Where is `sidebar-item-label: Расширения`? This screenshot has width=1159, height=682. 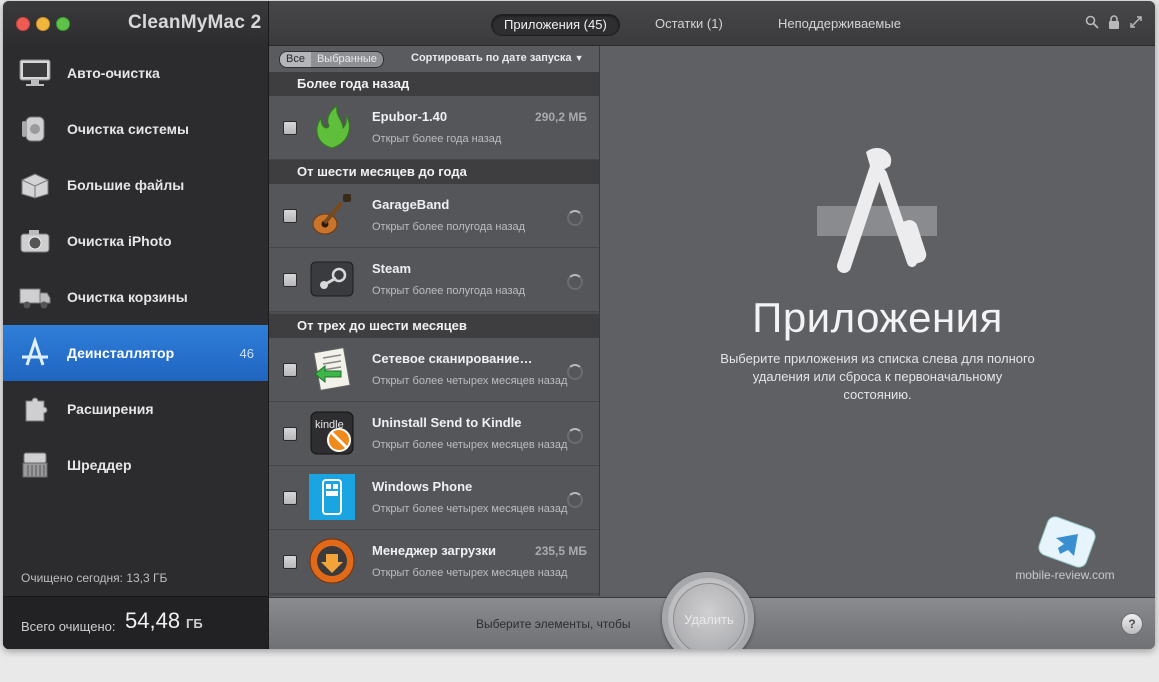 sidebar-item-label: Расширения is located at coordinates (110, 409).